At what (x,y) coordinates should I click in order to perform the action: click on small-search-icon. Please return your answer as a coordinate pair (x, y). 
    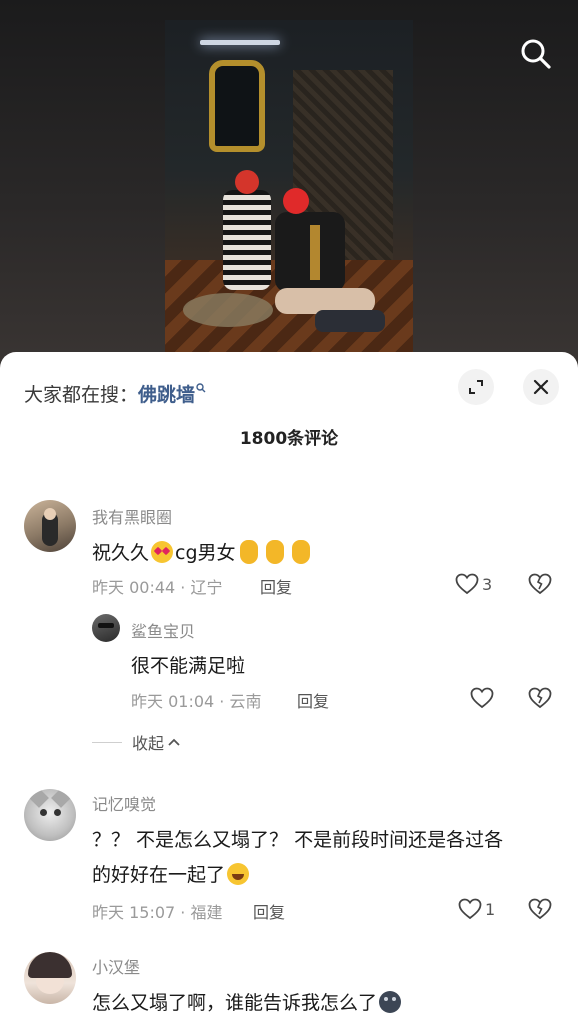
    Looking at the image, I should click on (201, 387).